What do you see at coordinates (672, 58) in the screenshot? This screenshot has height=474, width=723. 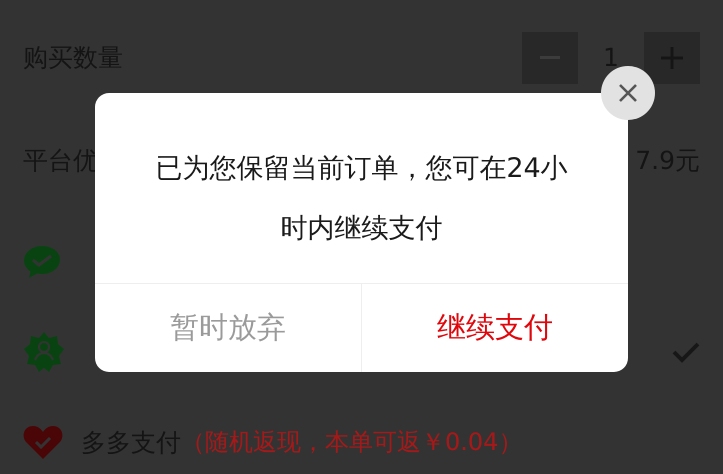 I see `increase-button` at bounding box center [672, 58].